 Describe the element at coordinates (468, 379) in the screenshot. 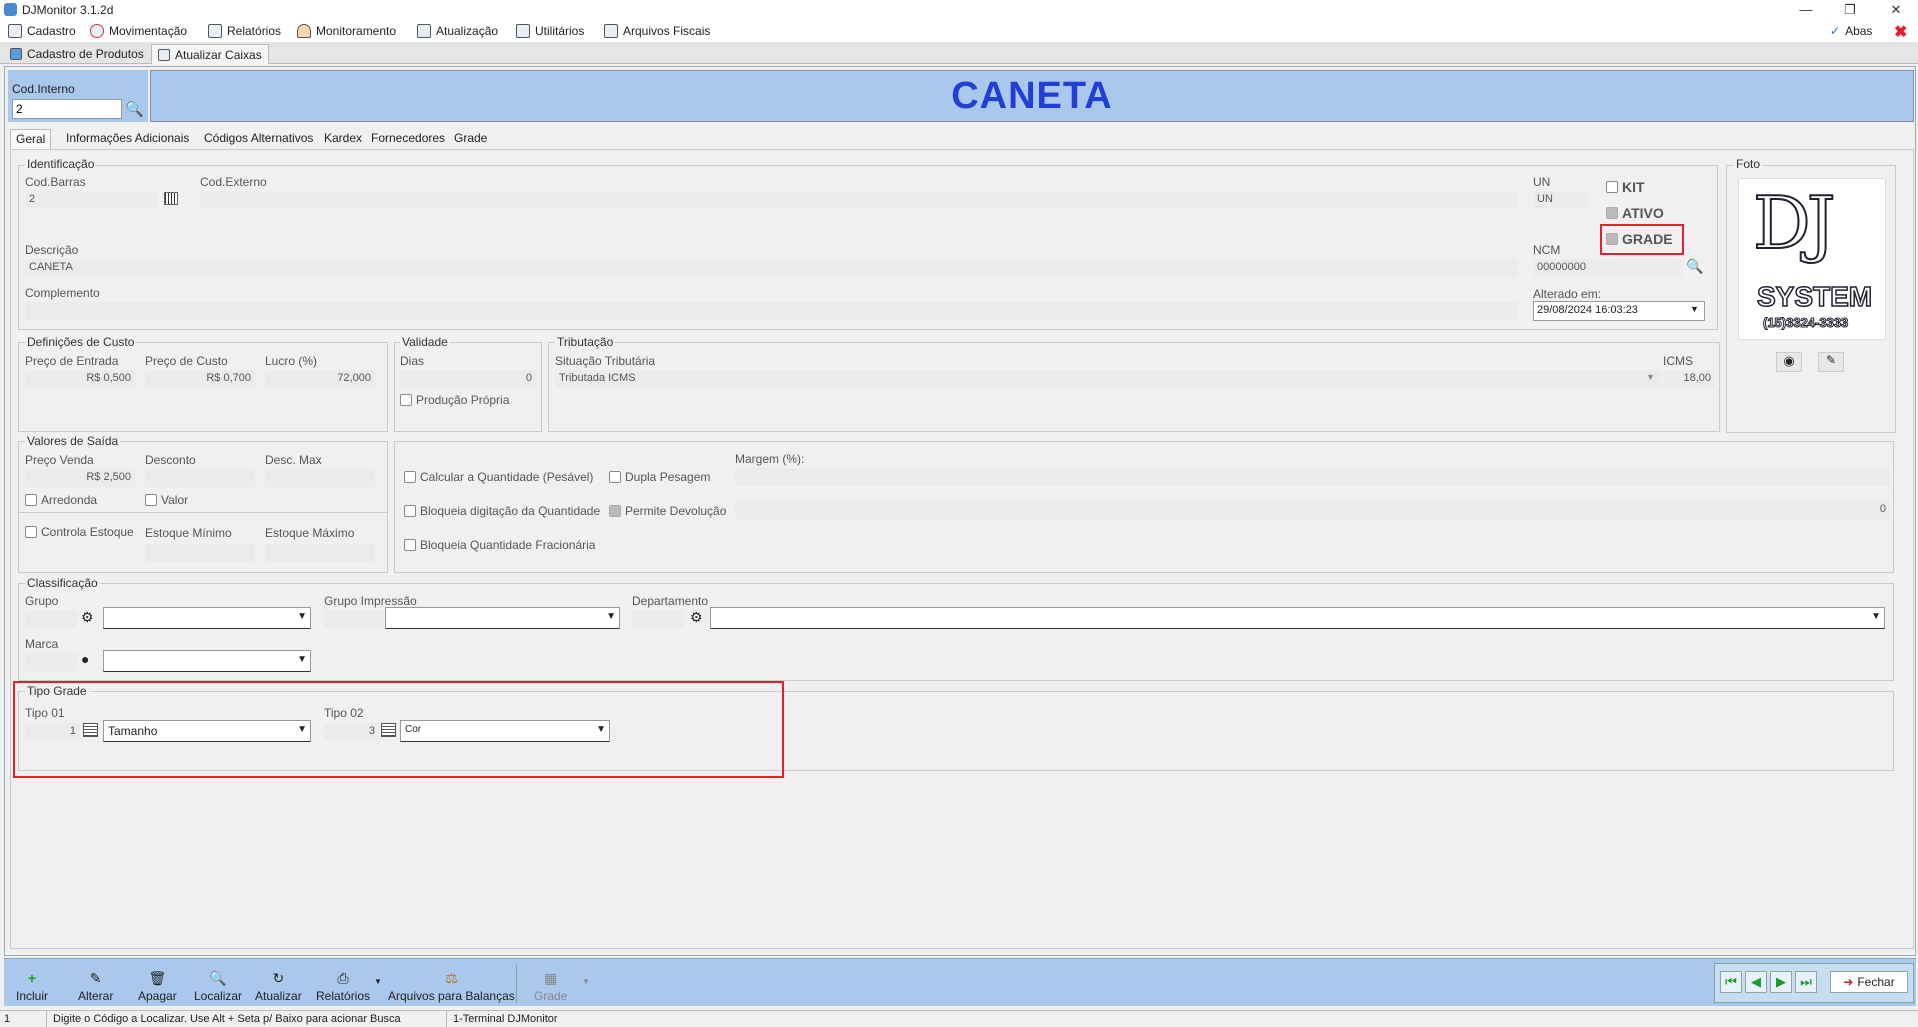

I see `dias-field: 0` at that location.